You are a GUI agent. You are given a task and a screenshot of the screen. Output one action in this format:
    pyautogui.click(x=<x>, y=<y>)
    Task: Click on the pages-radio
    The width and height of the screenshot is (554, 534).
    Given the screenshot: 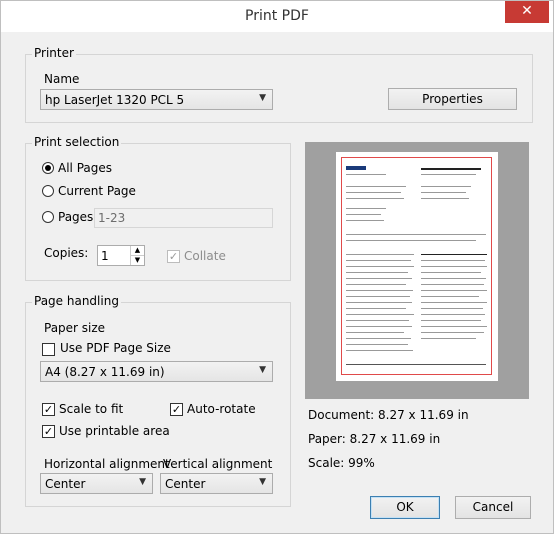 What is the action you would take?
    pyautogui.click(x=48, y=217)
    